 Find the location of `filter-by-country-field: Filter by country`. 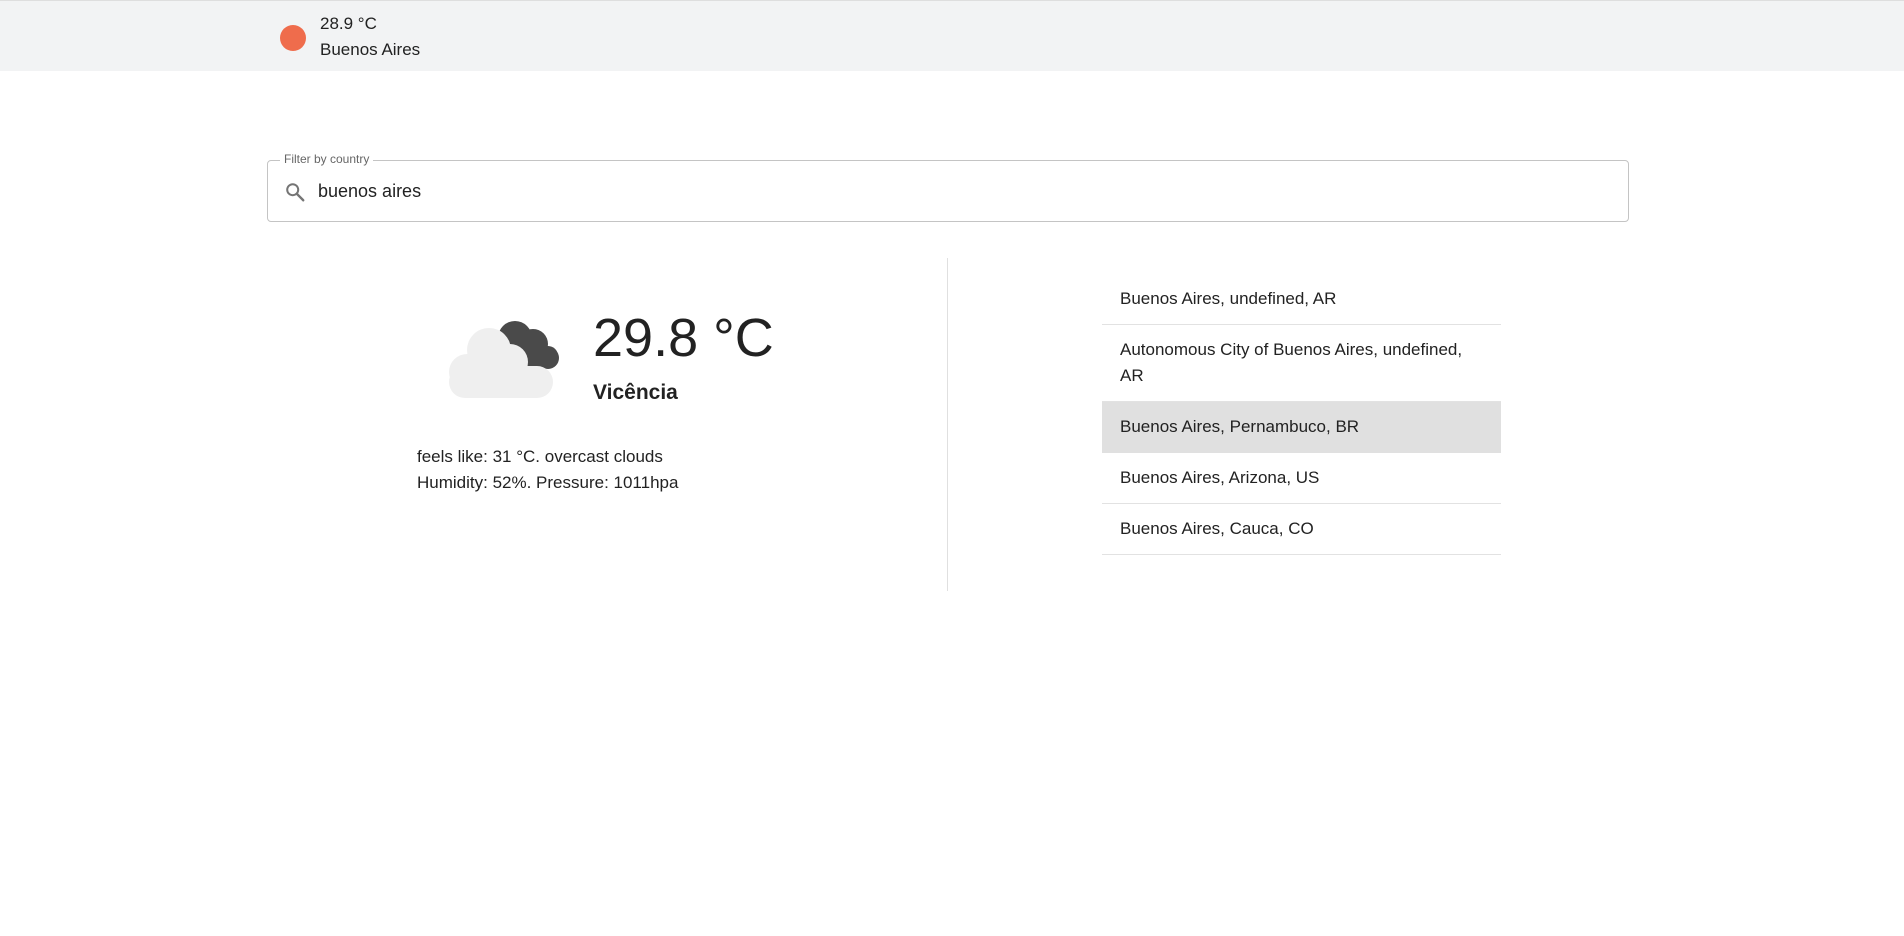

filter-by-country-field: Filter by country is located at coordinates (948, 187).